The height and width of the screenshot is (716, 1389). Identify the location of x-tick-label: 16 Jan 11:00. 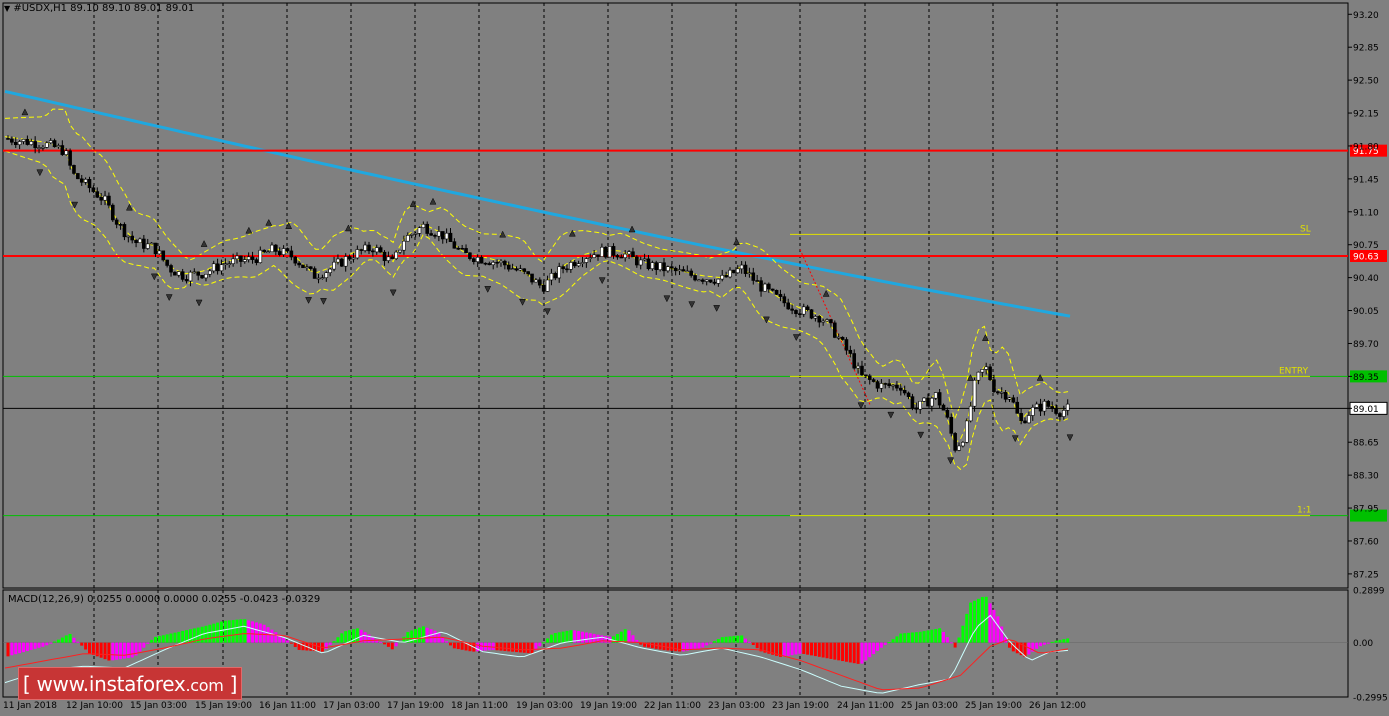
(287, 706).